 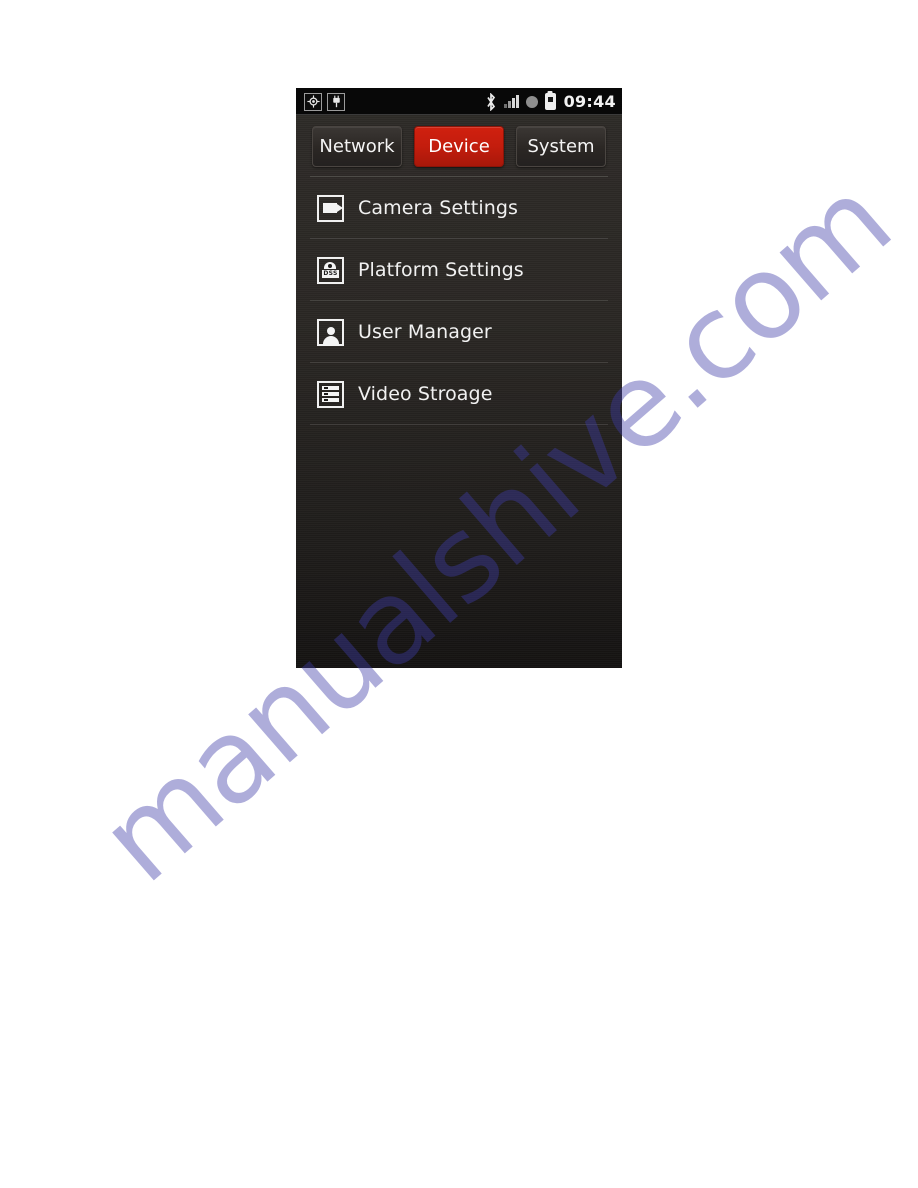 I want to click on list-item-platform-settings: DSS Platform Settings, so click(x=459, y=270).